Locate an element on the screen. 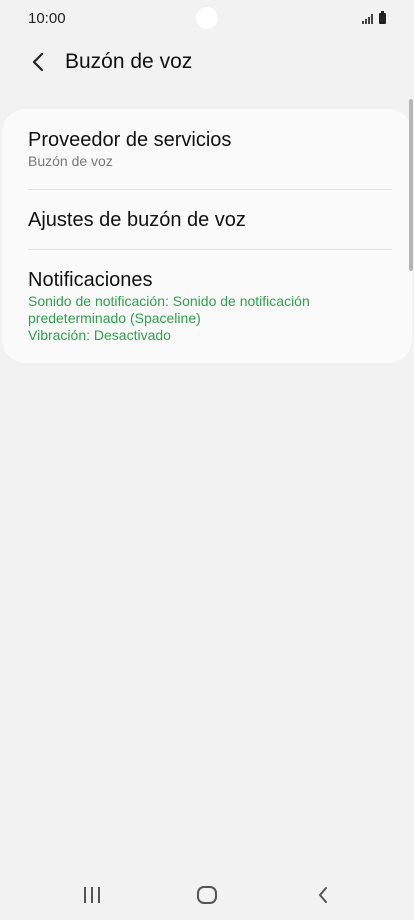 Image resolution: width=414 pixels, height=920 pixels. page-title: Buzón de voz is located at coordinates (129, 61).